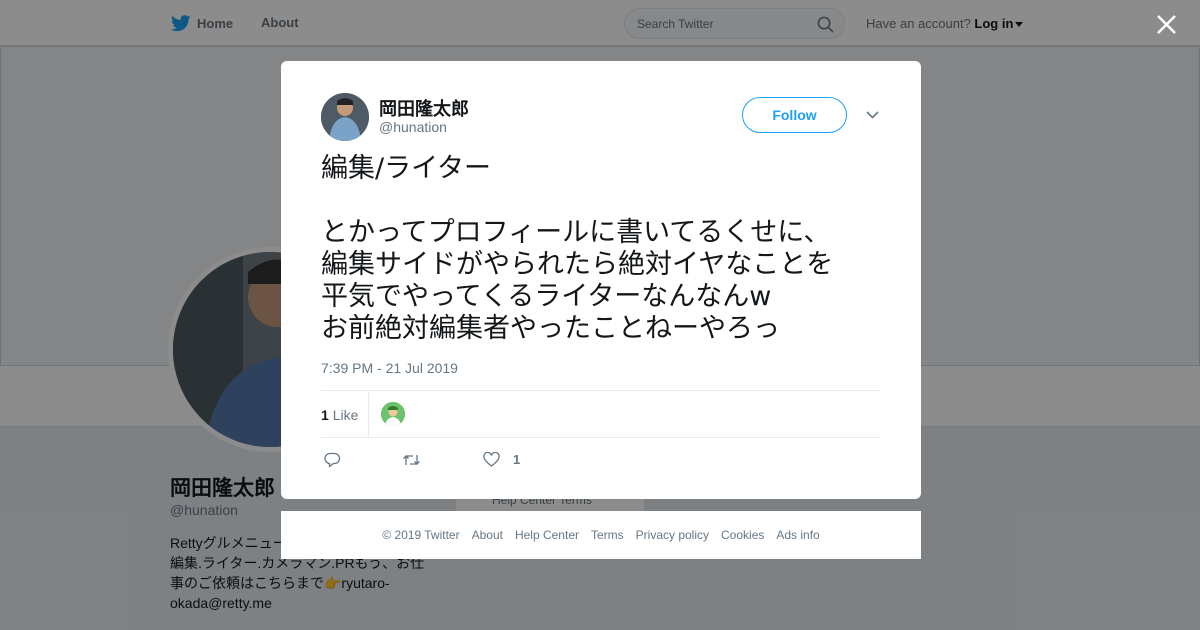 This screenshot has height=630, width=1200. Describe the element at coordinates (607, 535) in the screenshot. I see `footer-terms-link: Terms` at that location.